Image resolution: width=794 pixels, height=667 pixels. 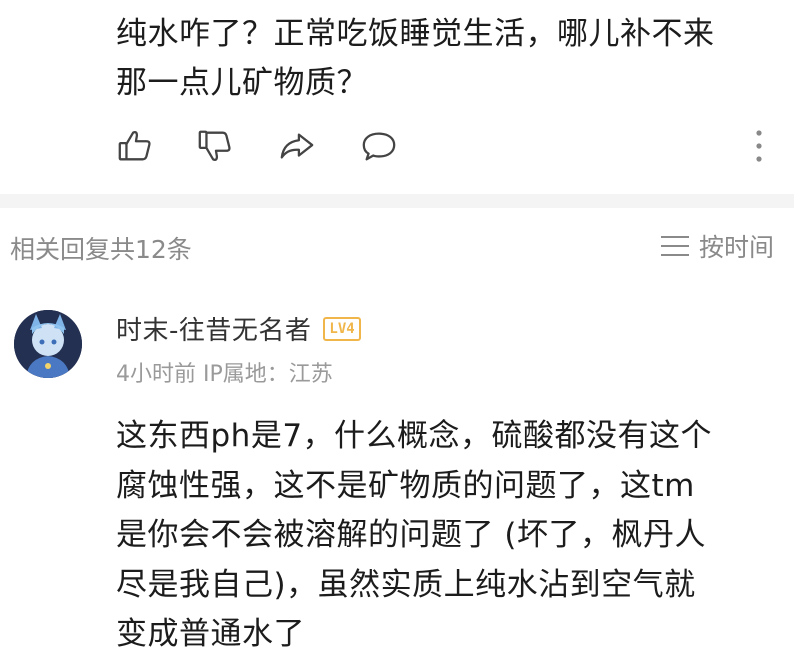 What do you see at coordinates (397, 201) in the screenshot?
I see `section-divider` at bounding box center [397, 201].